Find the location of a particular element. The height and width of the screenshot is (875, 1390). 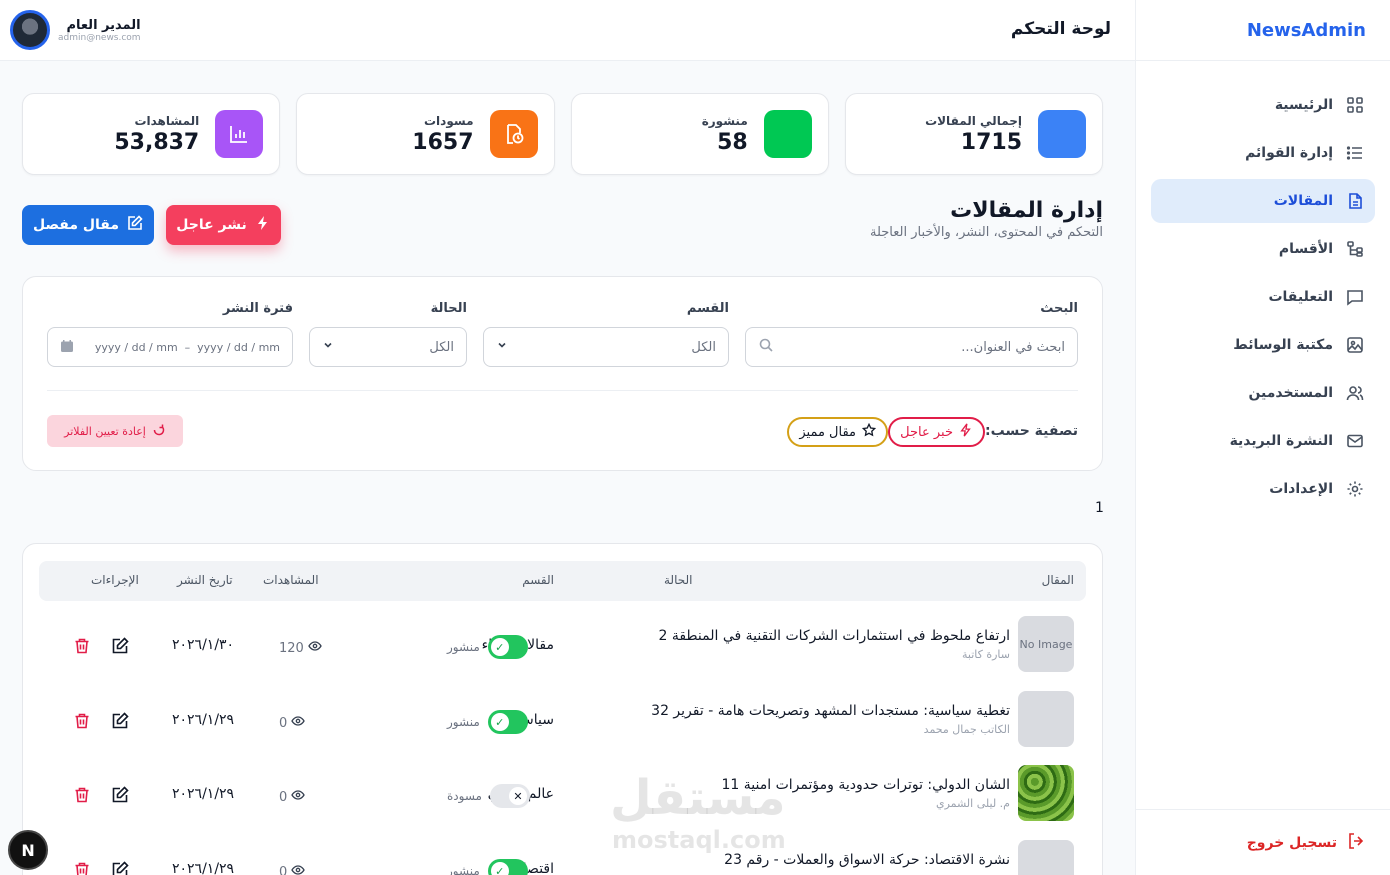

breaking-news-label: خبر عاجل is located at coordinates (926, 432).